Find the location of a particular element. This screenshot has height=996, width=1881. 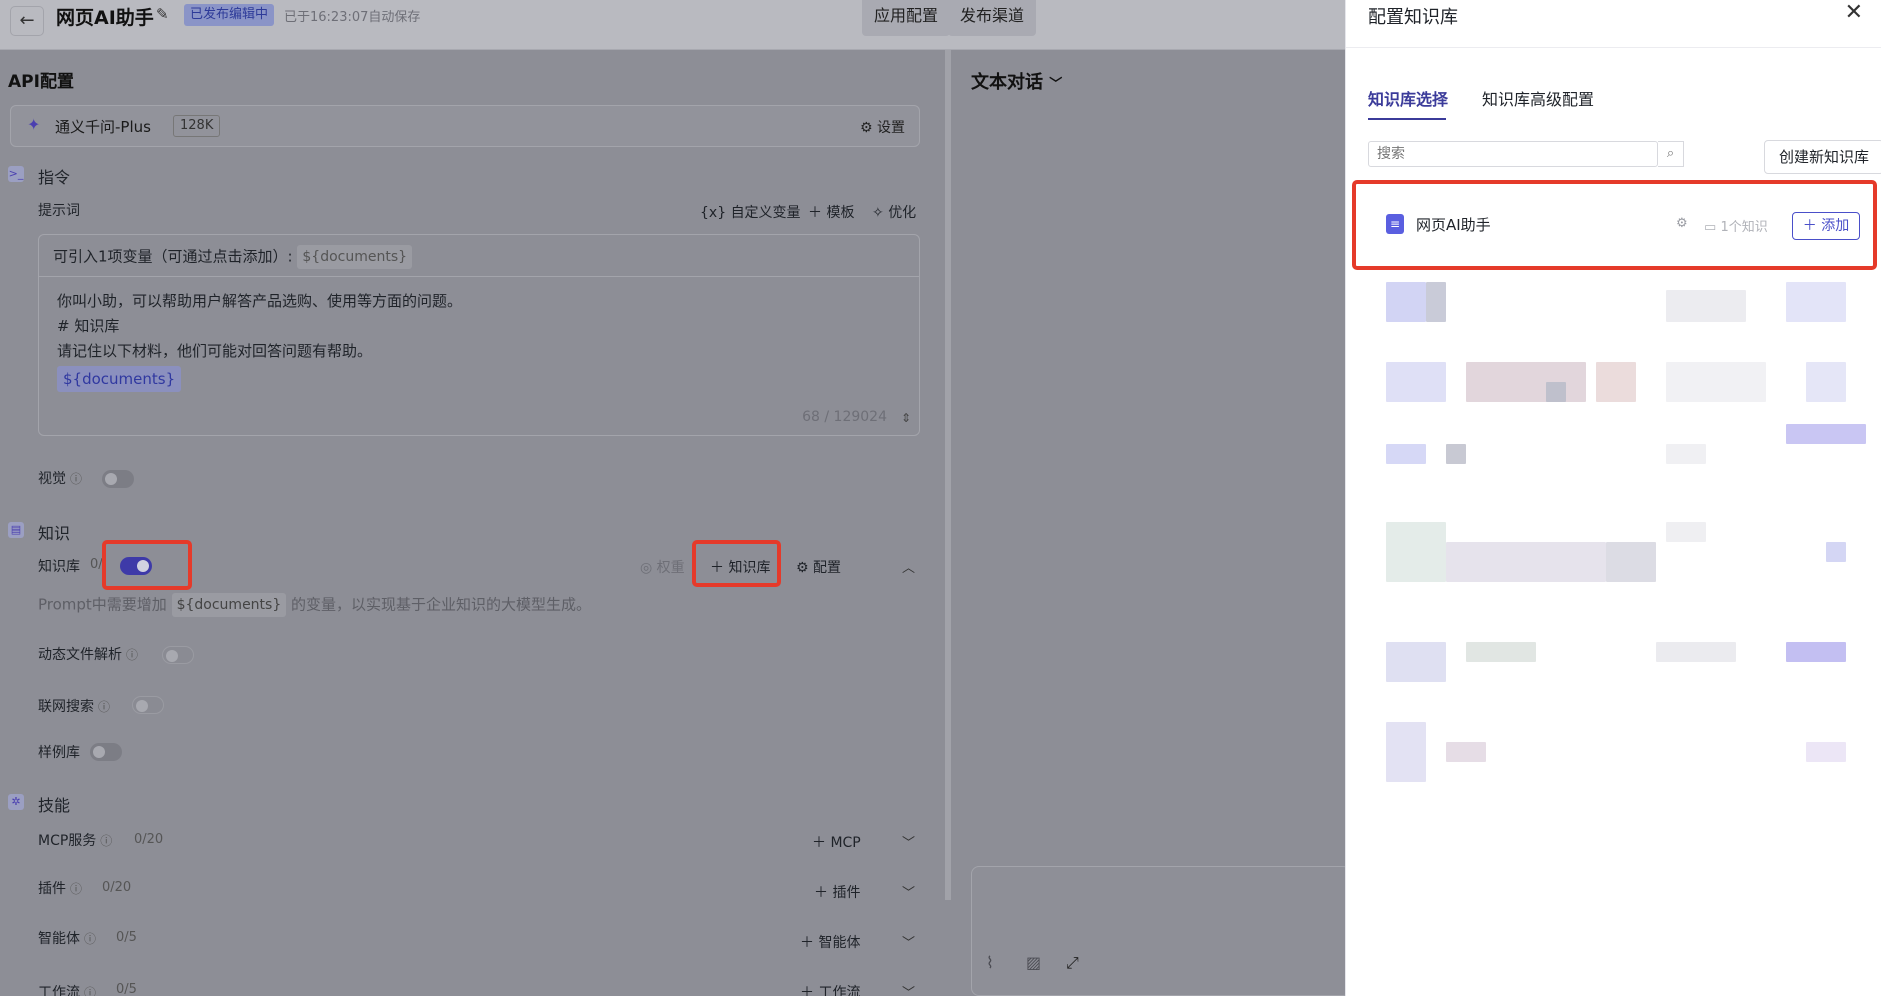

weight-button: ◎ 权重 is located at coordinates (662, 567).